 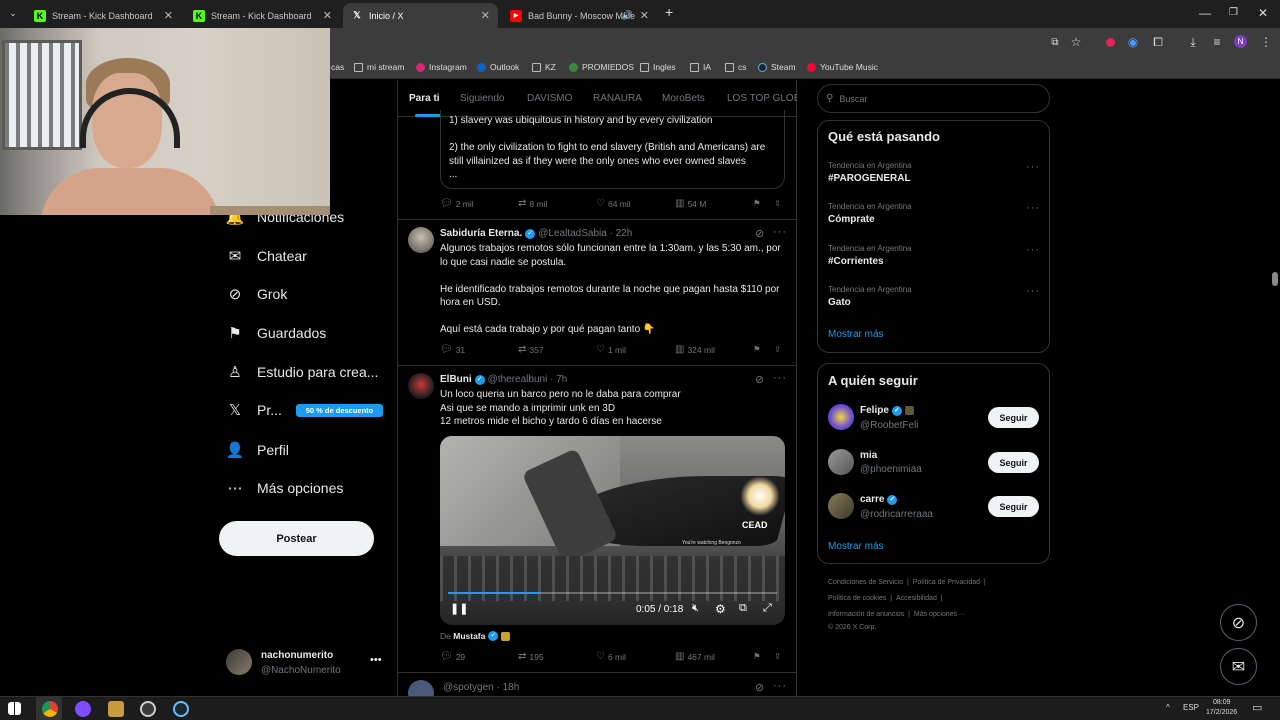 What do you see at coordinates (262, 15) in the screenshot?
I see `tab-kick-2: K Stream - Kick Dashboard ✕` at bounding box center [262, 15].